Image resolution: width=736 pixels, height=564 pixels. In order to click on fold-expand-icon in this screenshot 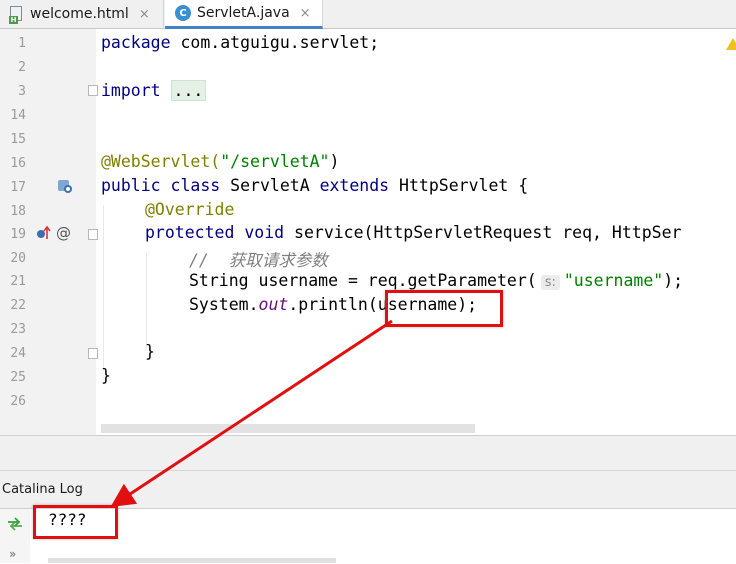, I will do `click(93, 90)`.